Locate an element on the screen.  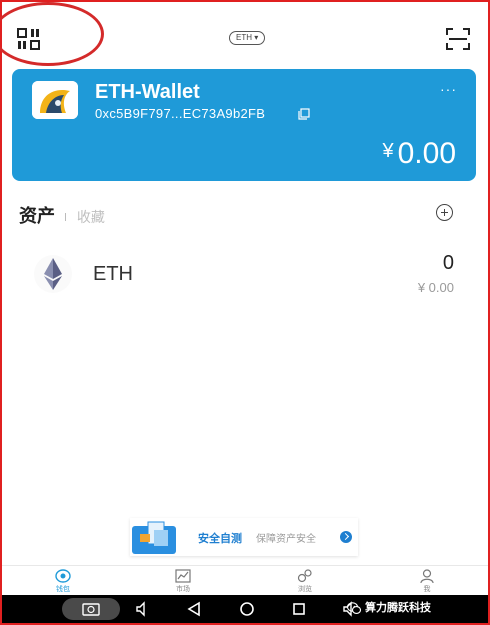
copy-icon is located at coordinates (304, 113).